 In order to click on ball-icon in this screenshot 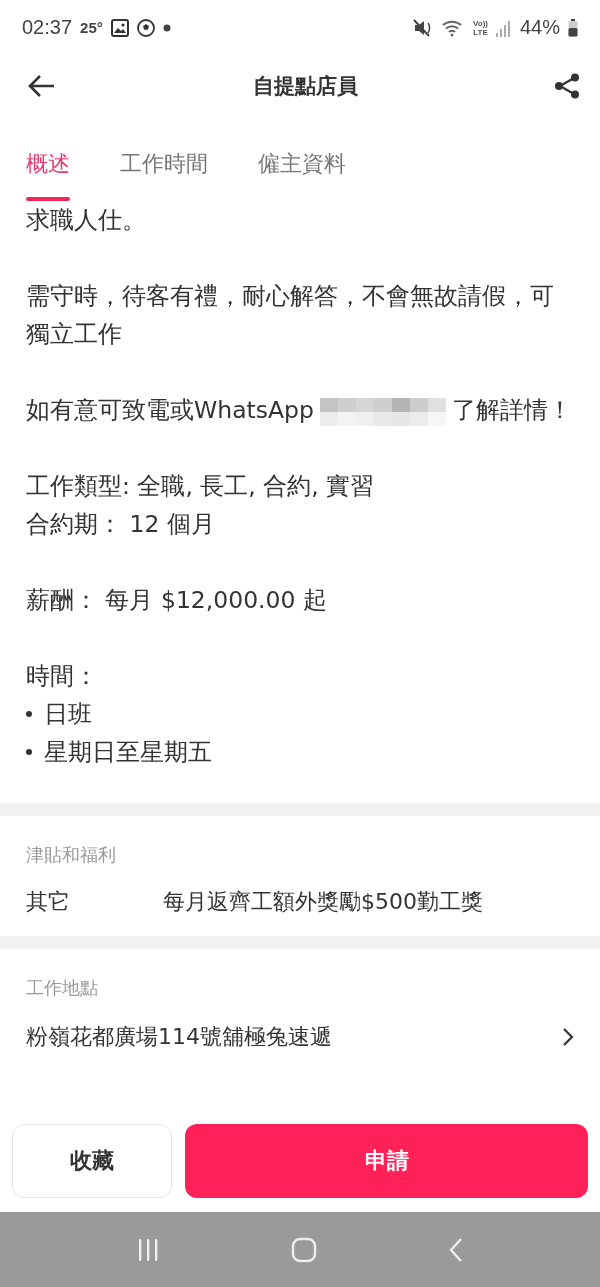, I will do `click(145, 27)`.